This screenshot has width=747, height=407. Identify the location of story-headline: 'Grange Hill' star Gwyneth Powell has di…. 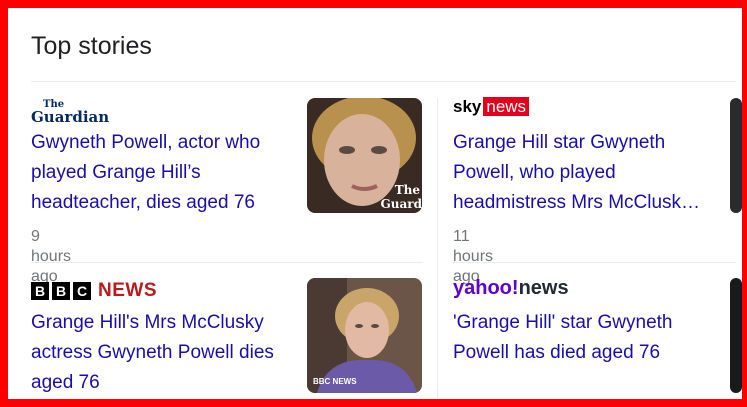
(583, 338).